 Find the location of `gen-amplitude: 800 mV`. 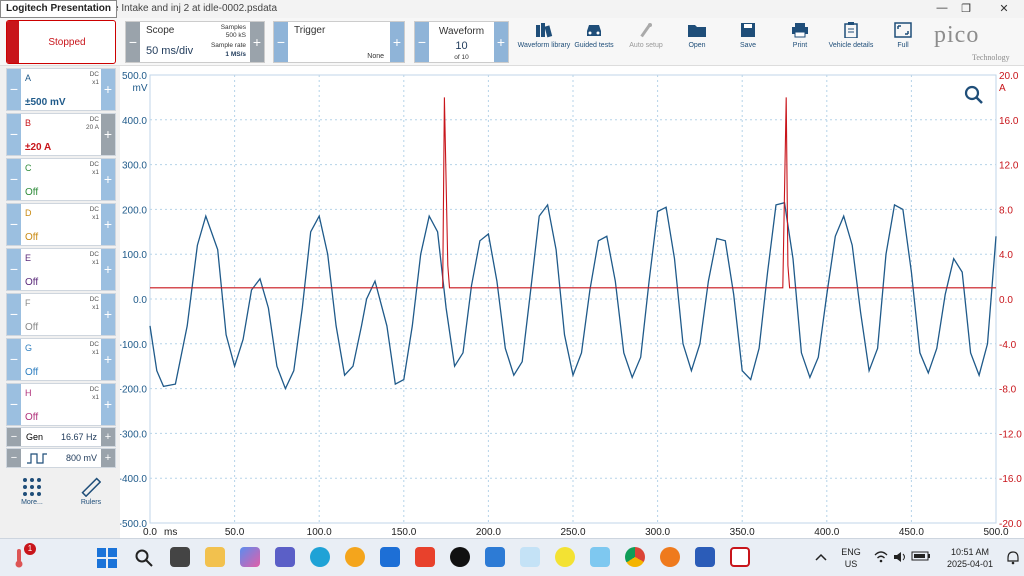

gen-amplitude: 800 mV is located at coordinates (81, 458).